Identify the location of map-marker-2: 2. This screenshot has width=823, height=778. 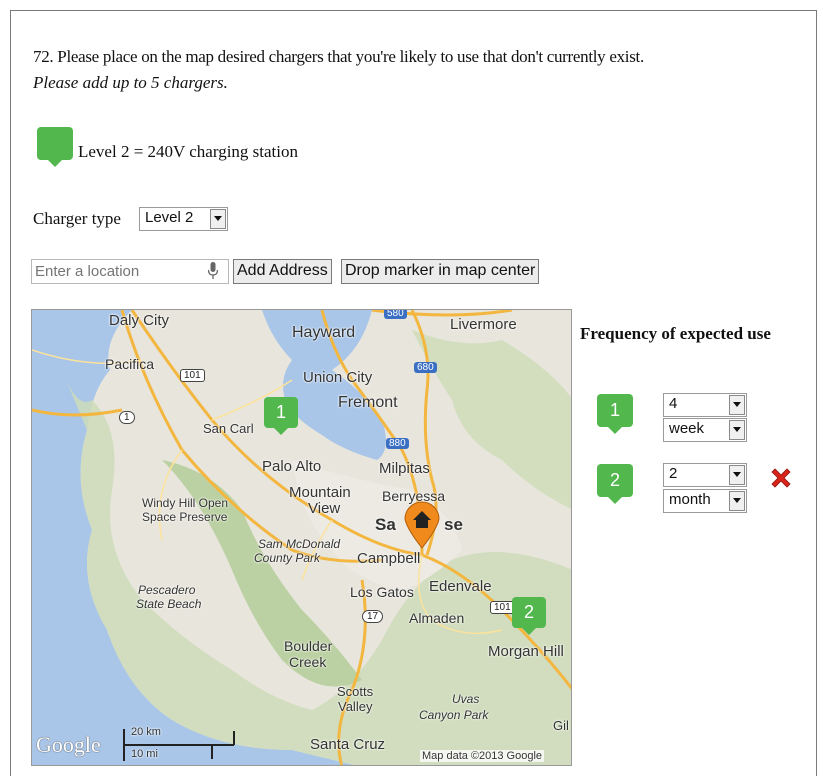
(529, 616).